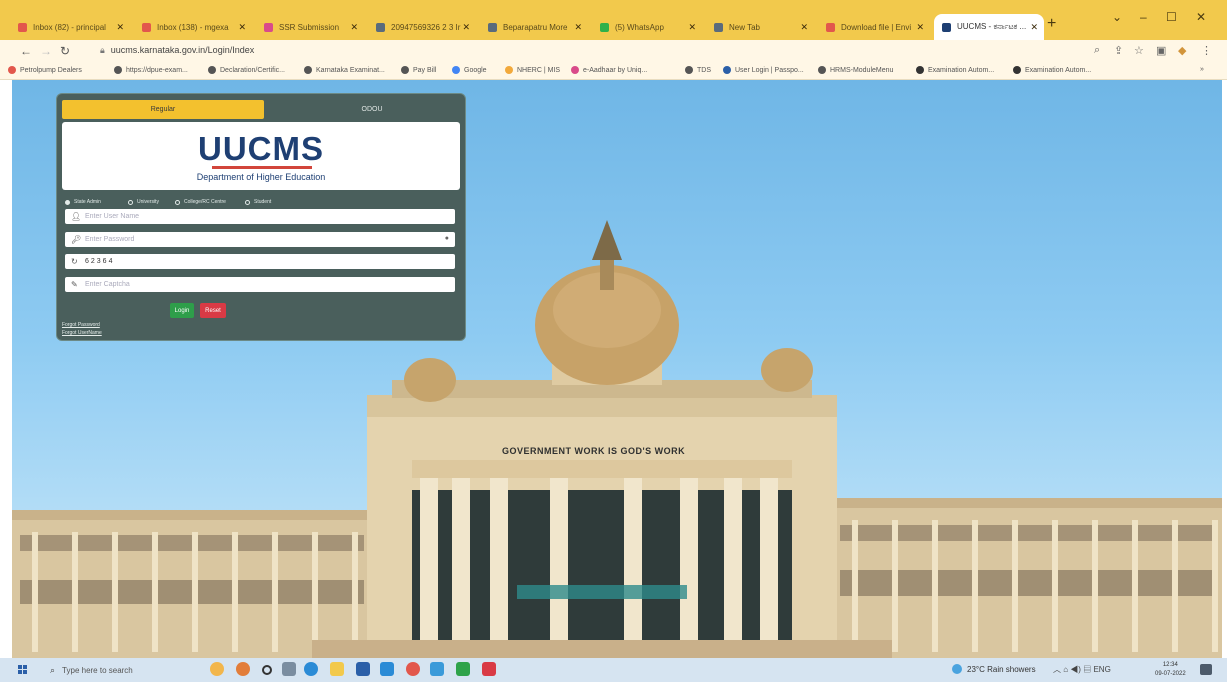  What do you see at coordinates (1101, 669) in the screenshot?
I see `language-indicator: ENG` at bounding box center [1101, 669].